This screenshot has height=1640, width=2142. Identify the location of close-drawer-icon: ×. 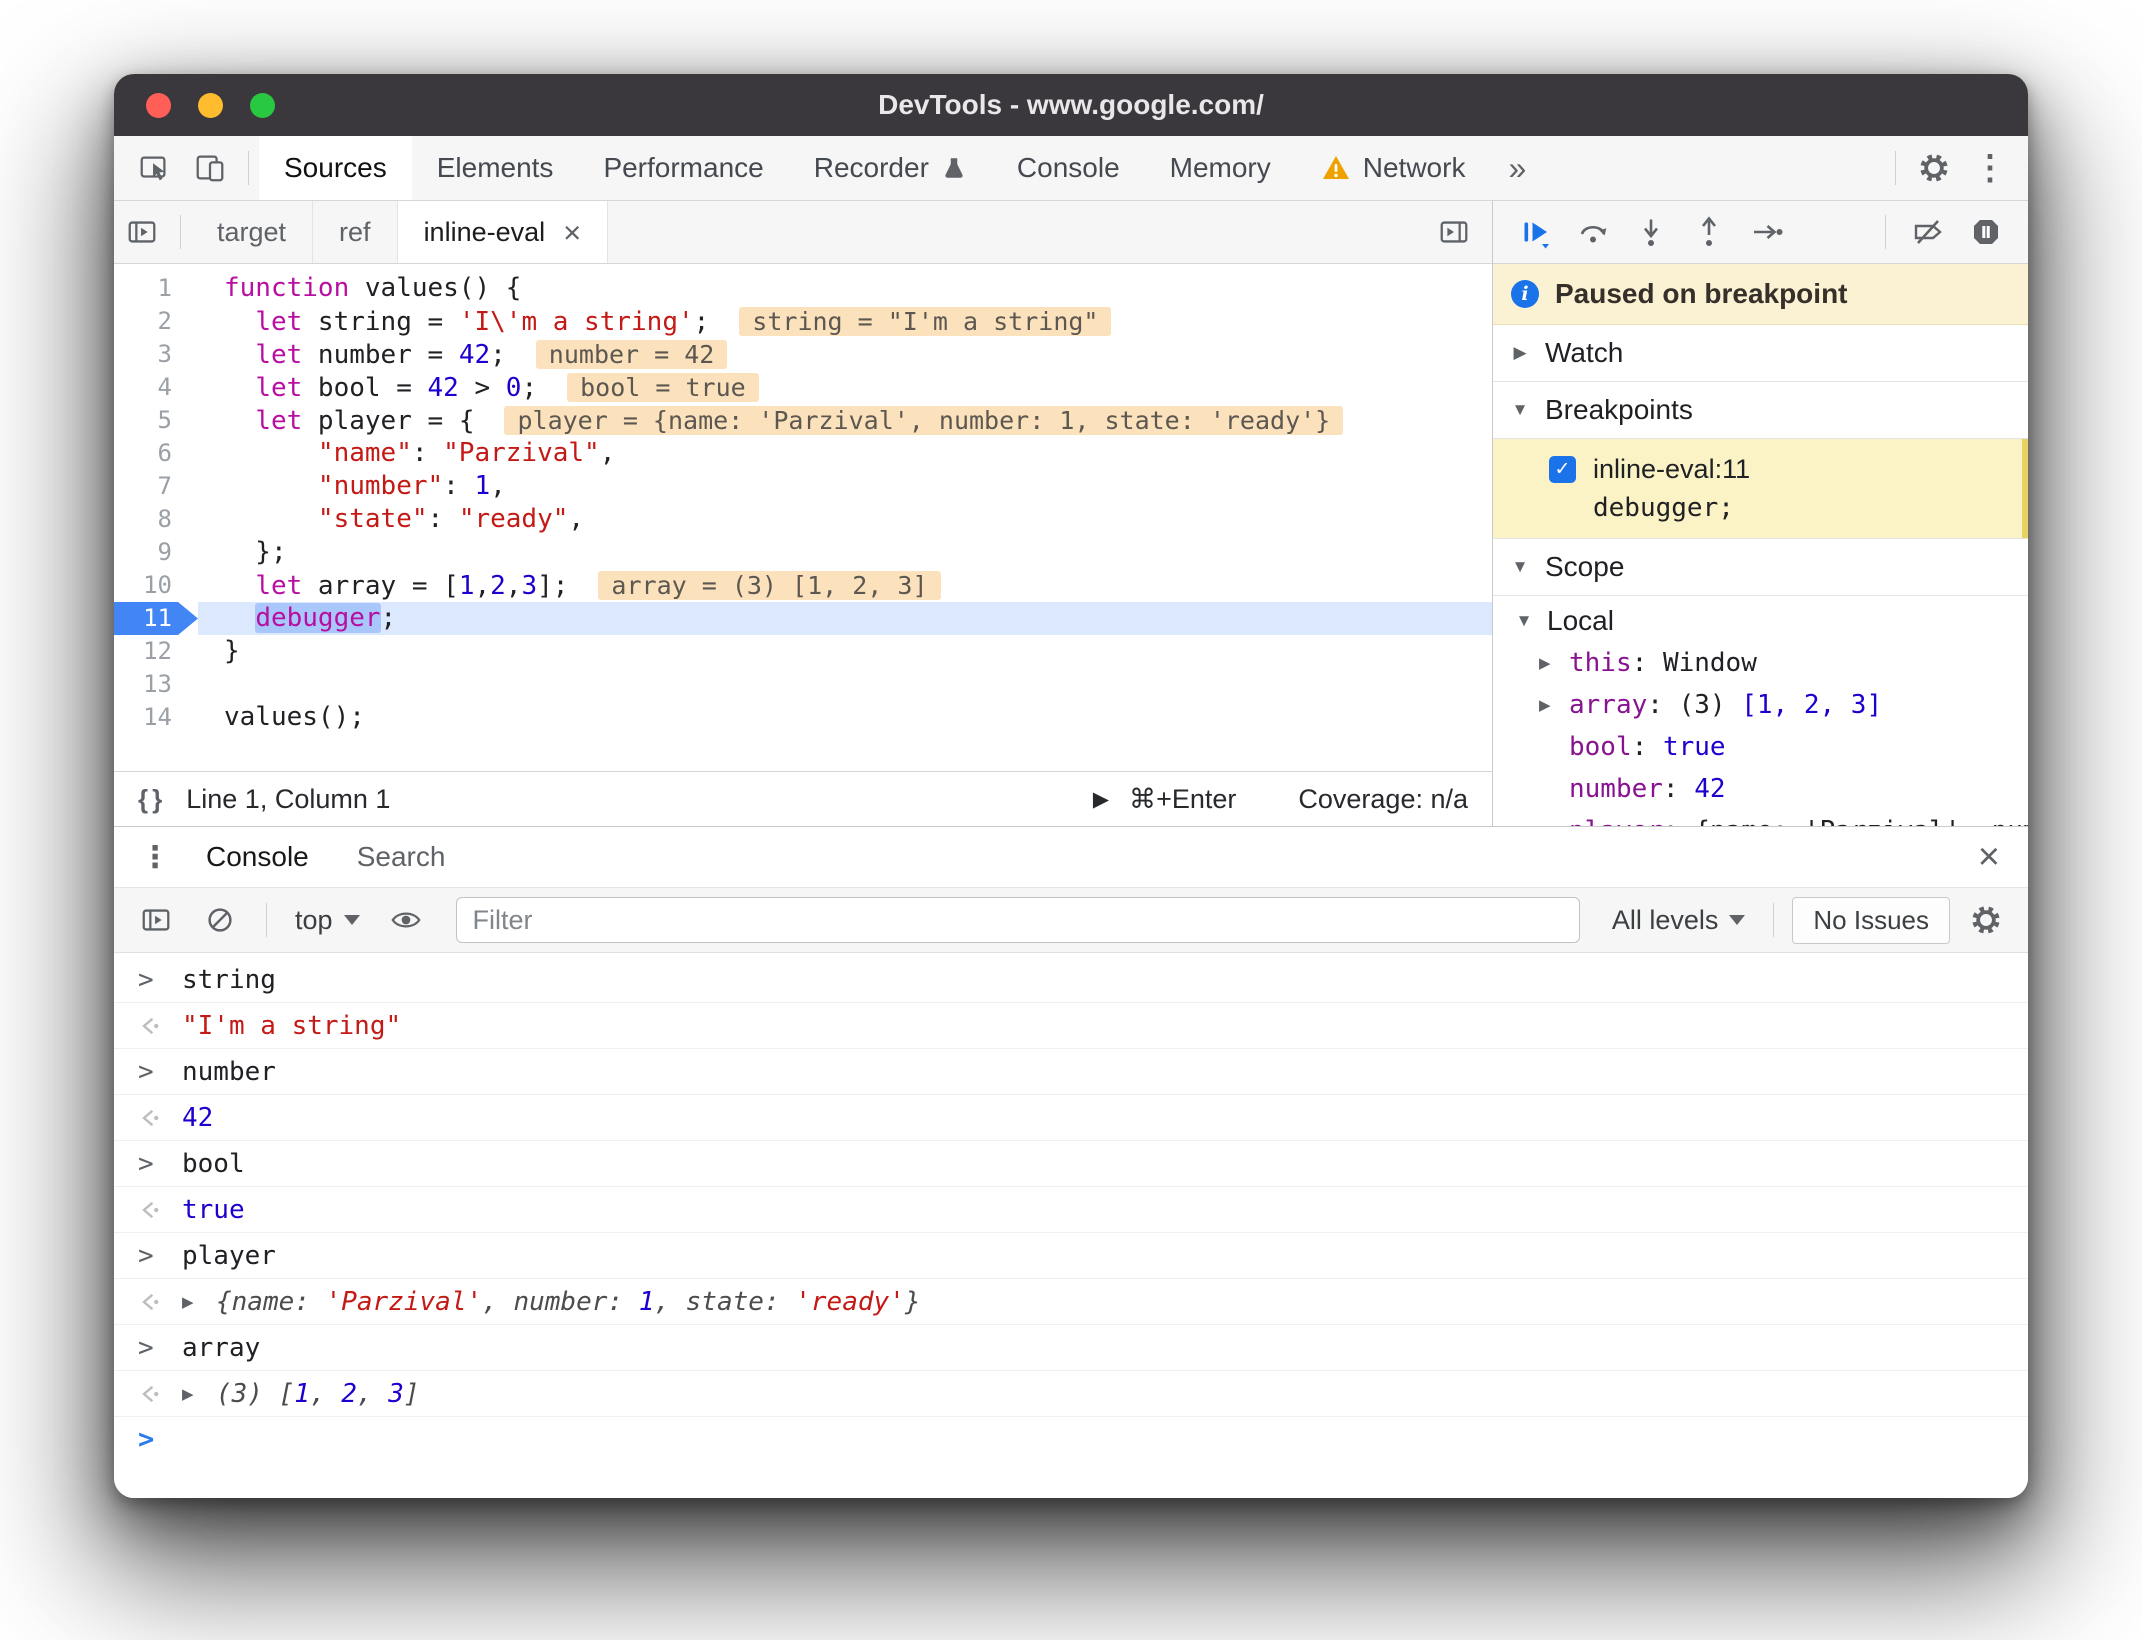
(1989, 857).